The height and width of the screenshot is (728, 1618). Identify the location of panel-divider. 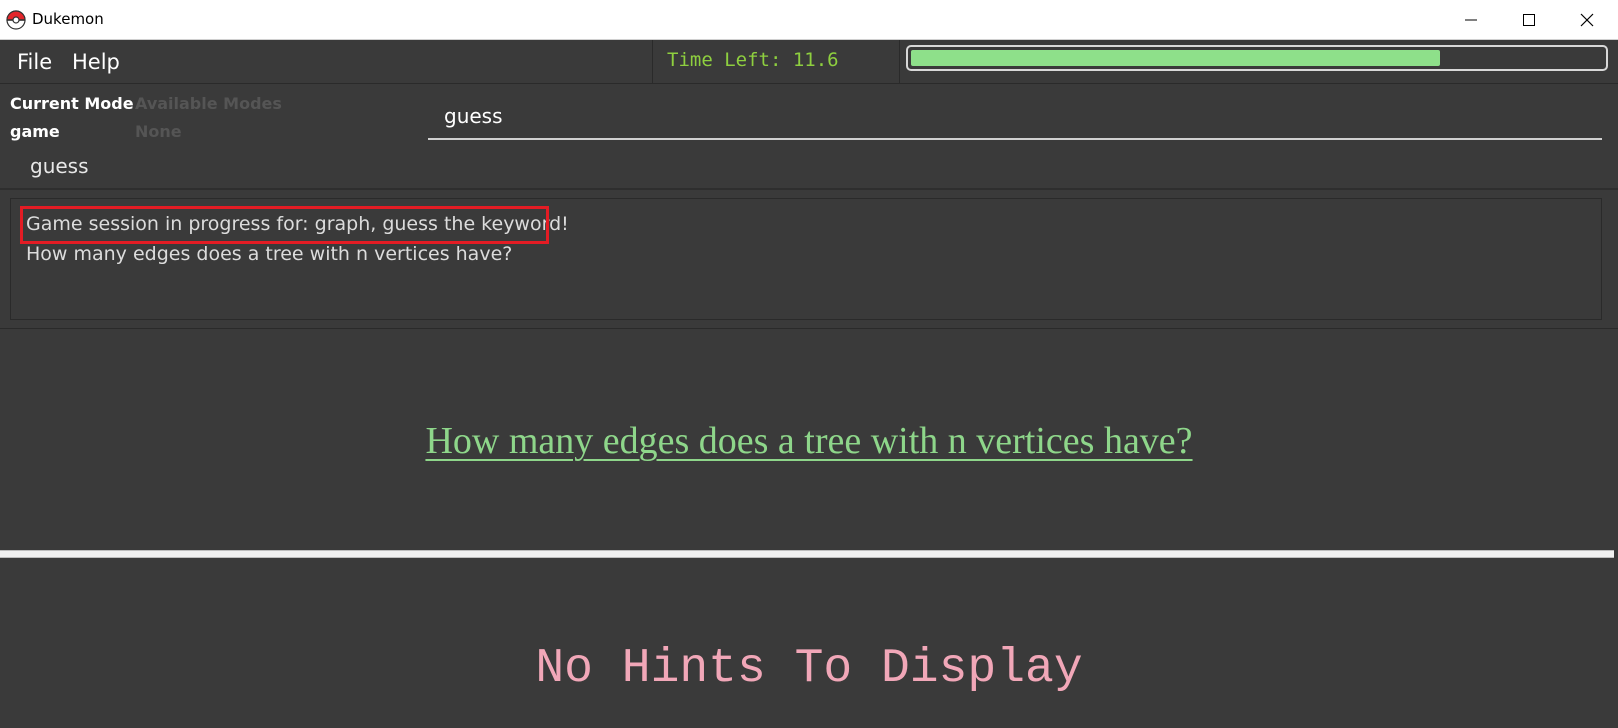
(807, 554).